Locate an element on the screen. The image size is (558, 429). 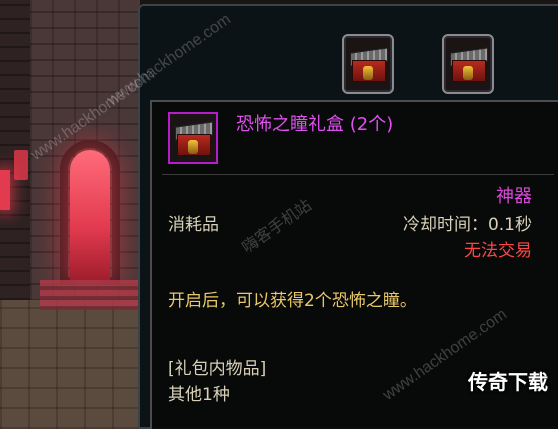
item-description: 开启后，可以获得2个恐怖之瞳。 is located at coordinates (292, 301).